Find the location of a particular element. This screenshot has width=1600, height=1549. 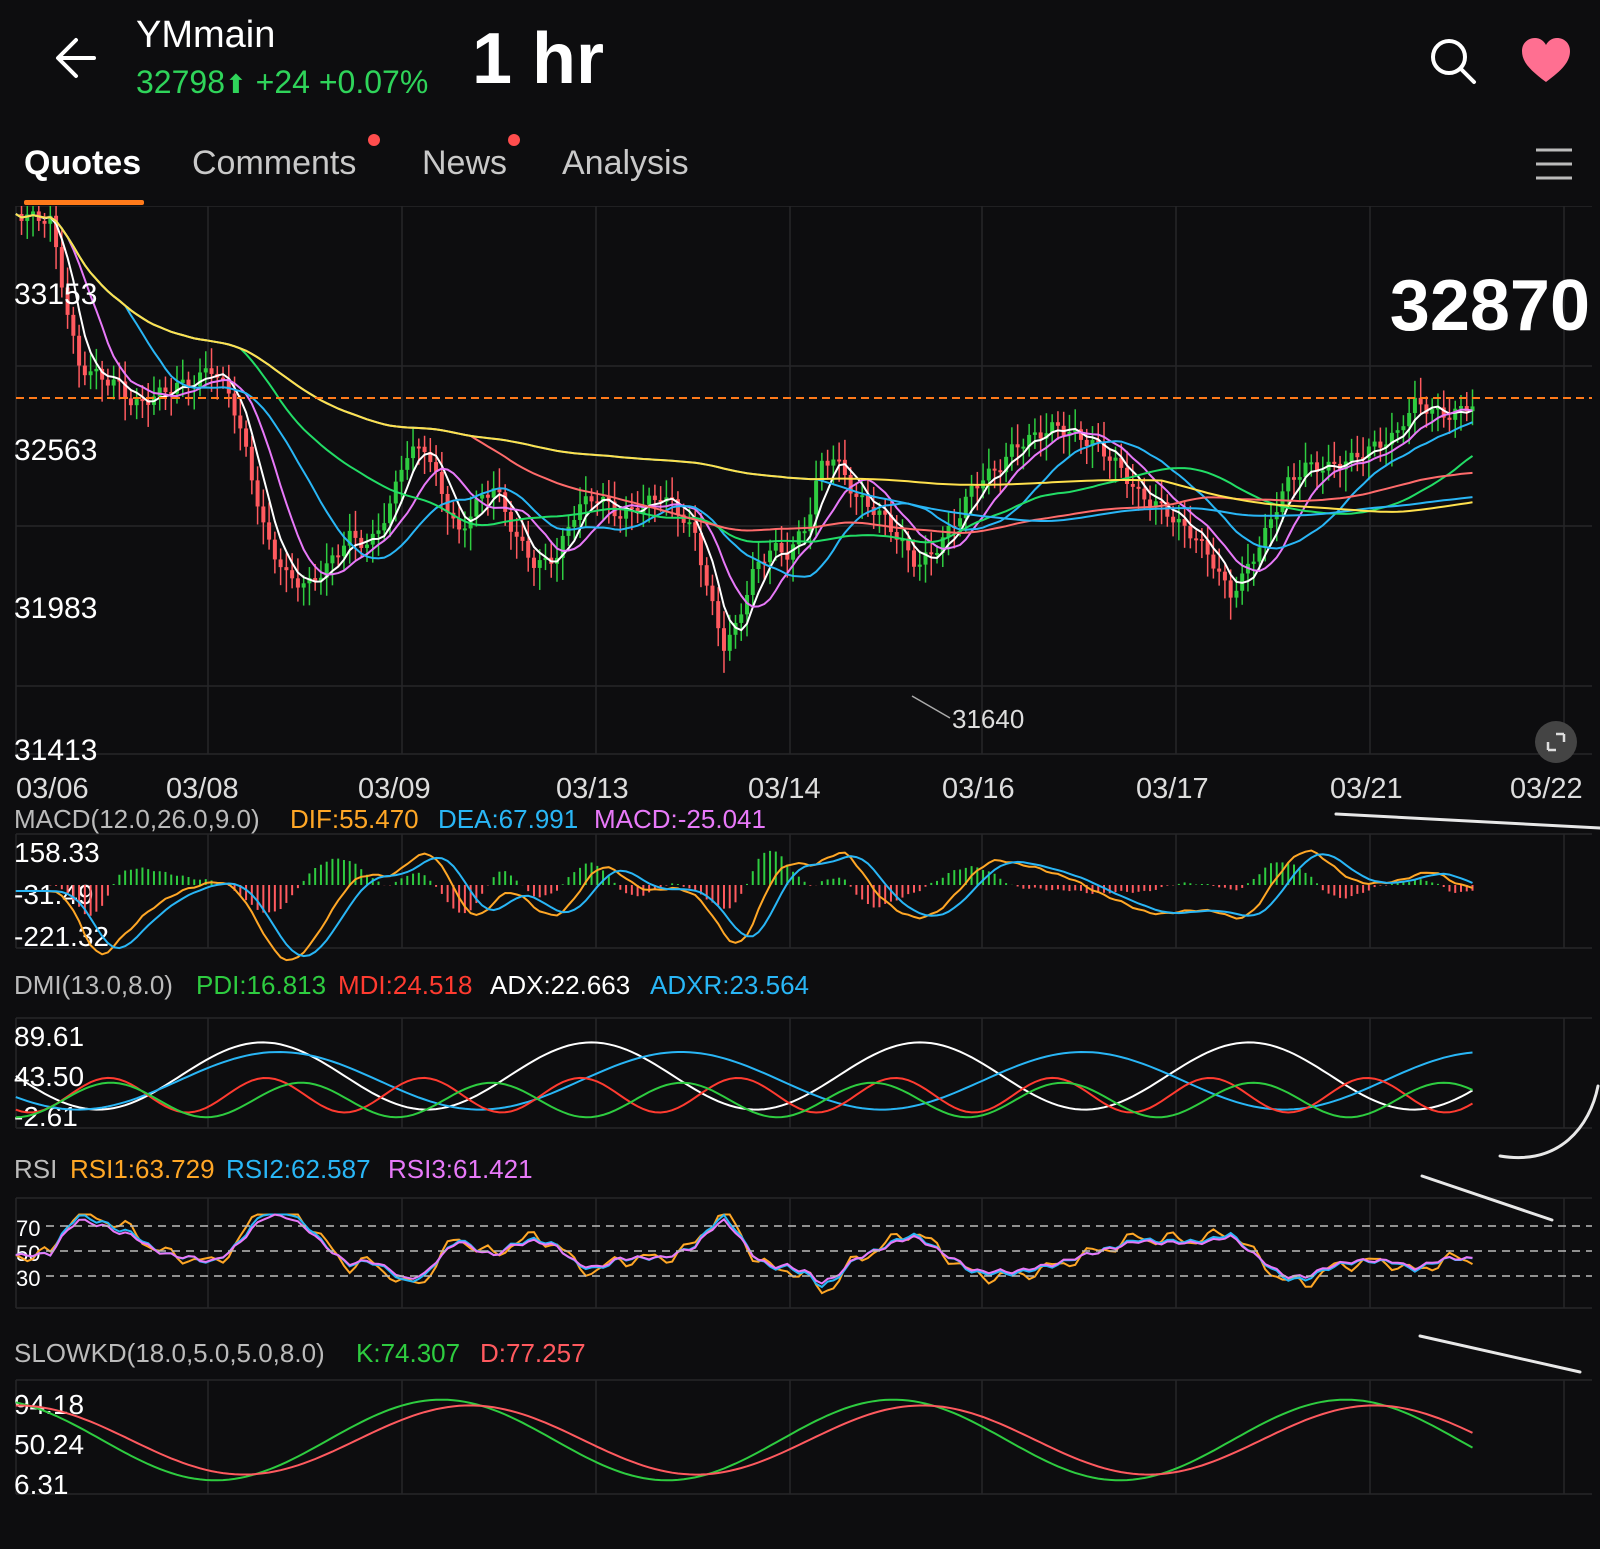

search-icon is located at coordinates (1453, 61).